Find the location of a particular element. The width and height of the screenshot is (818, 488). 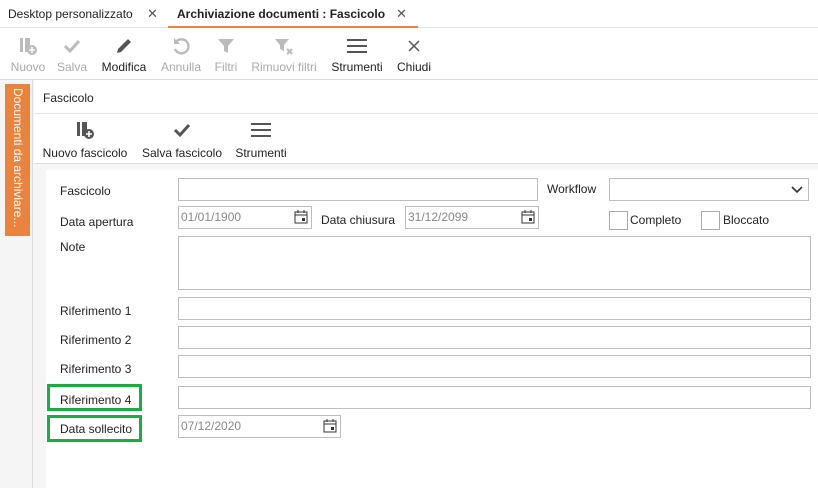

close-icon is located at coordinates (414, 46).